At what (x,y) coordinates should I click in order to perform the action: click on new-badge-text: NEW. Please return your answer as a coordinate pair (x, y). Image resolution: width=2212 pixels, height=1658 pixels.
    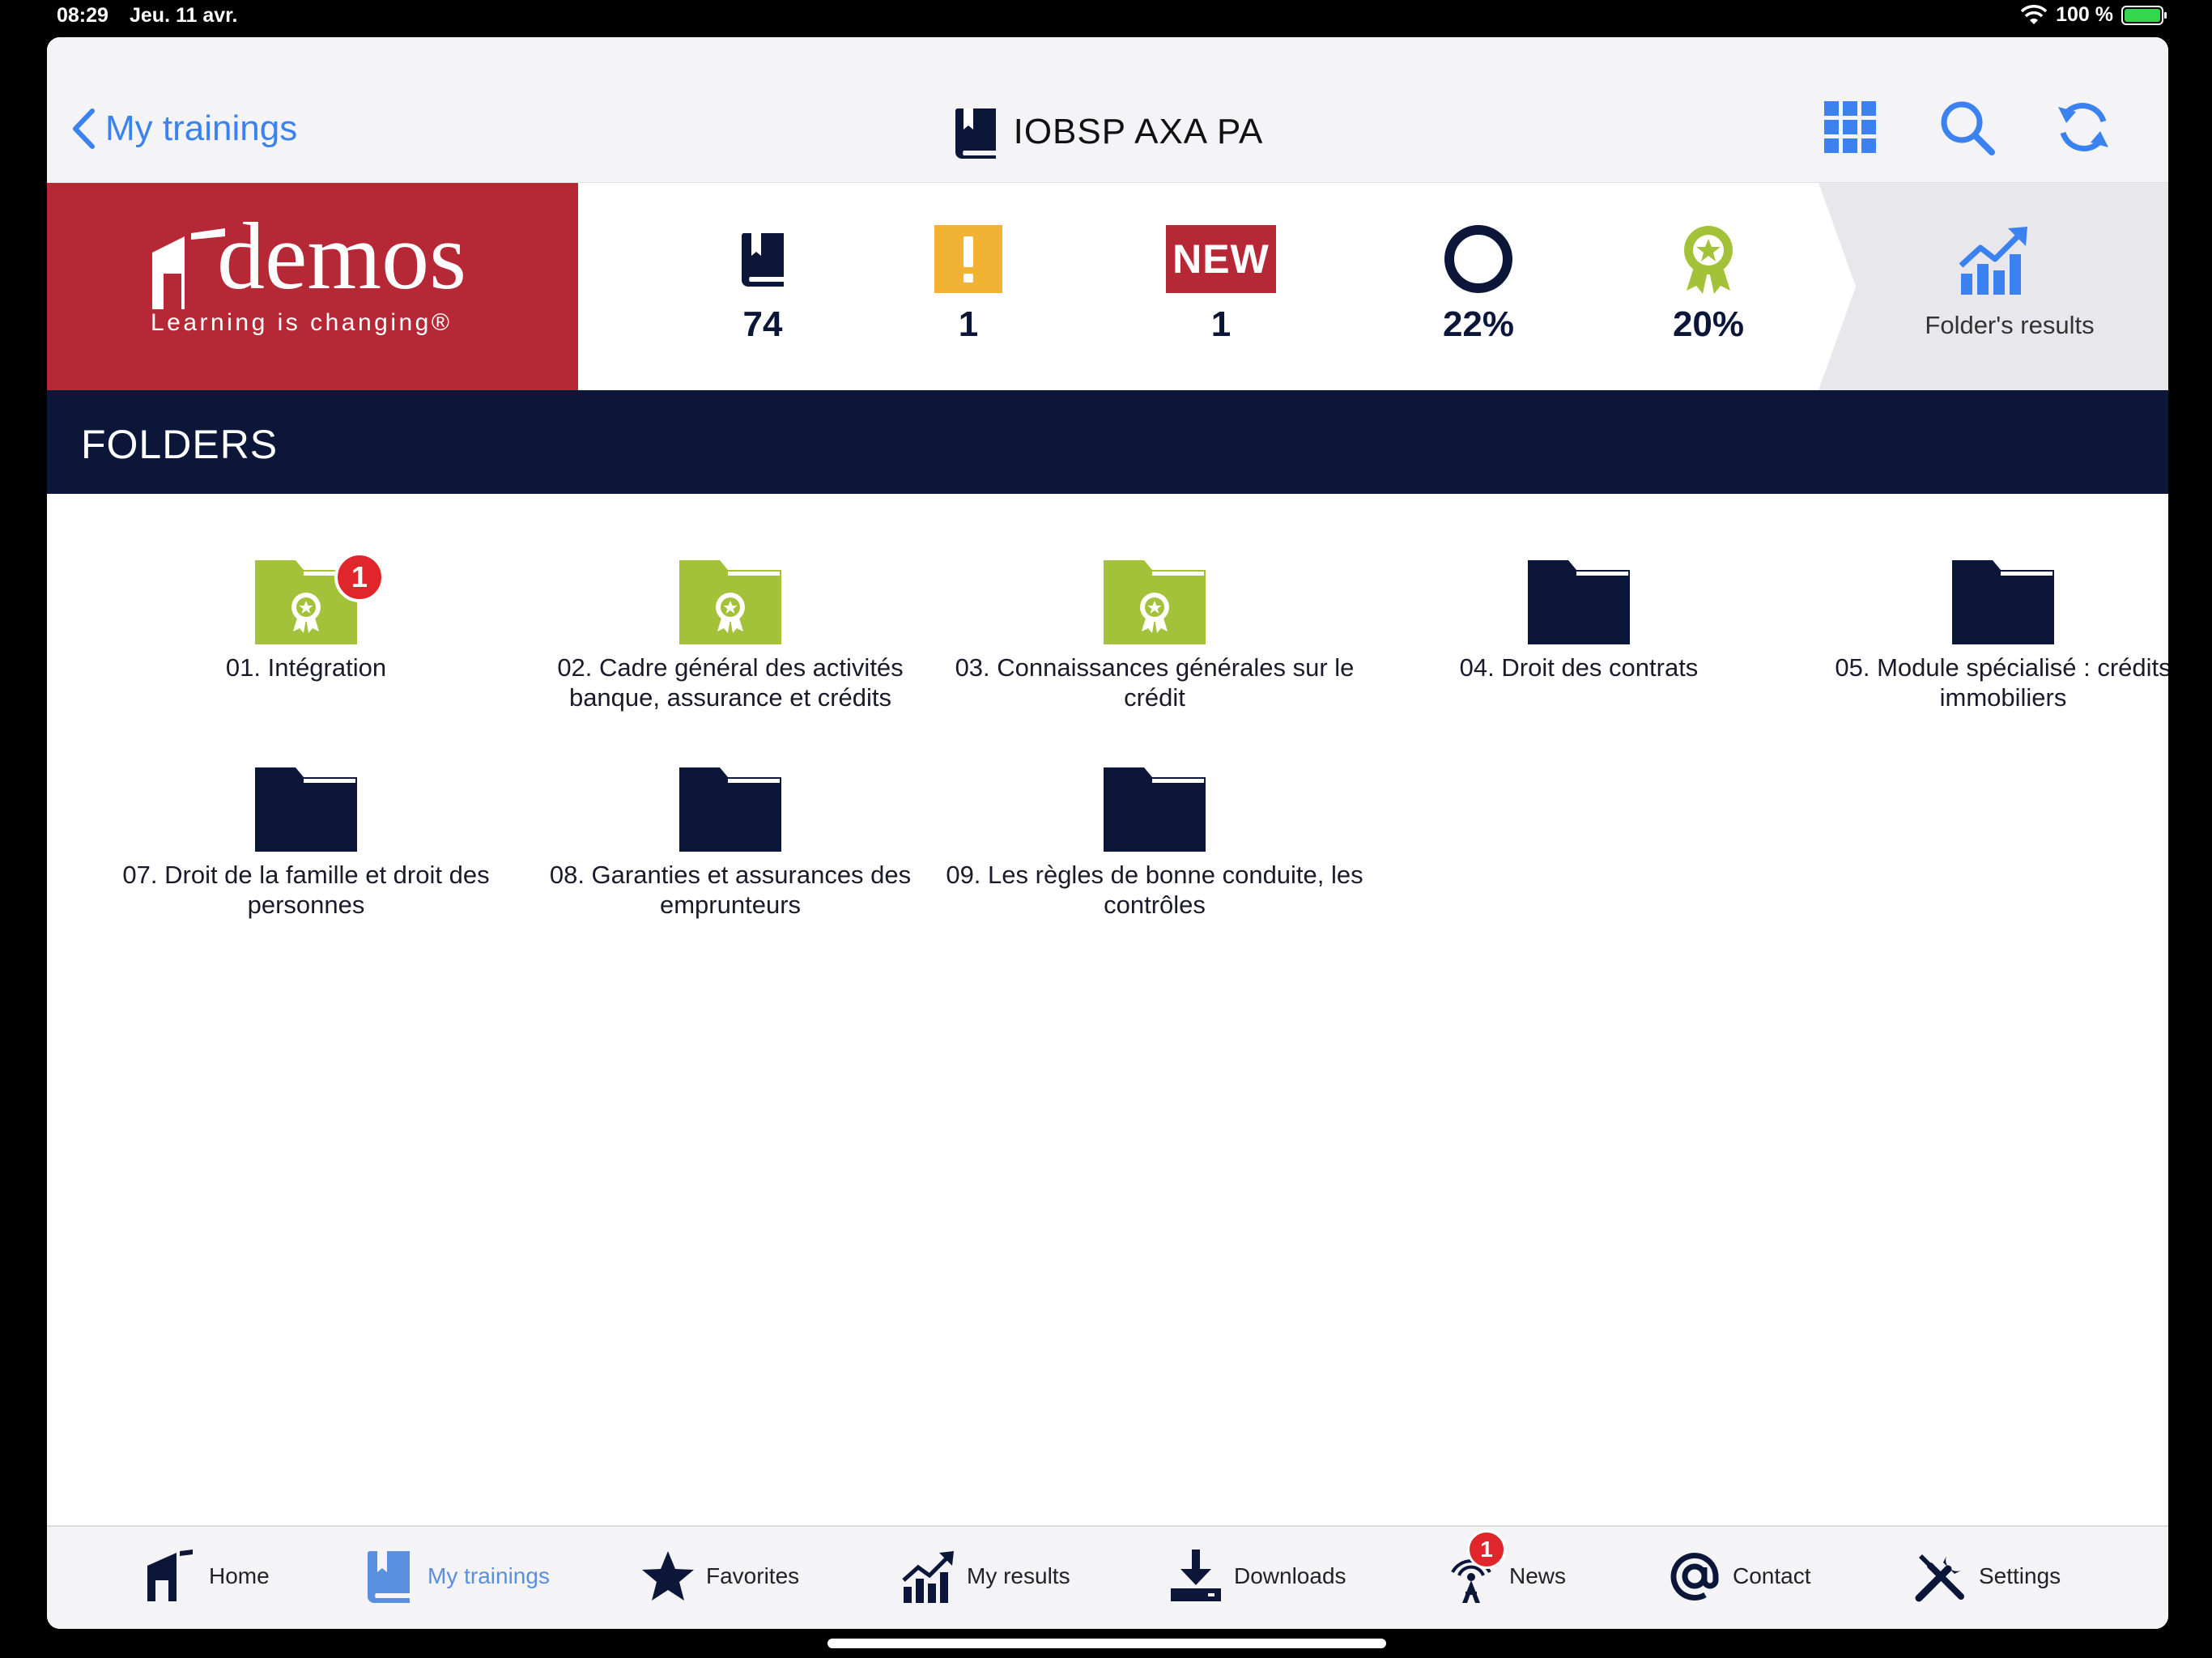
    Looking at the image, I should click on (1221, 259).